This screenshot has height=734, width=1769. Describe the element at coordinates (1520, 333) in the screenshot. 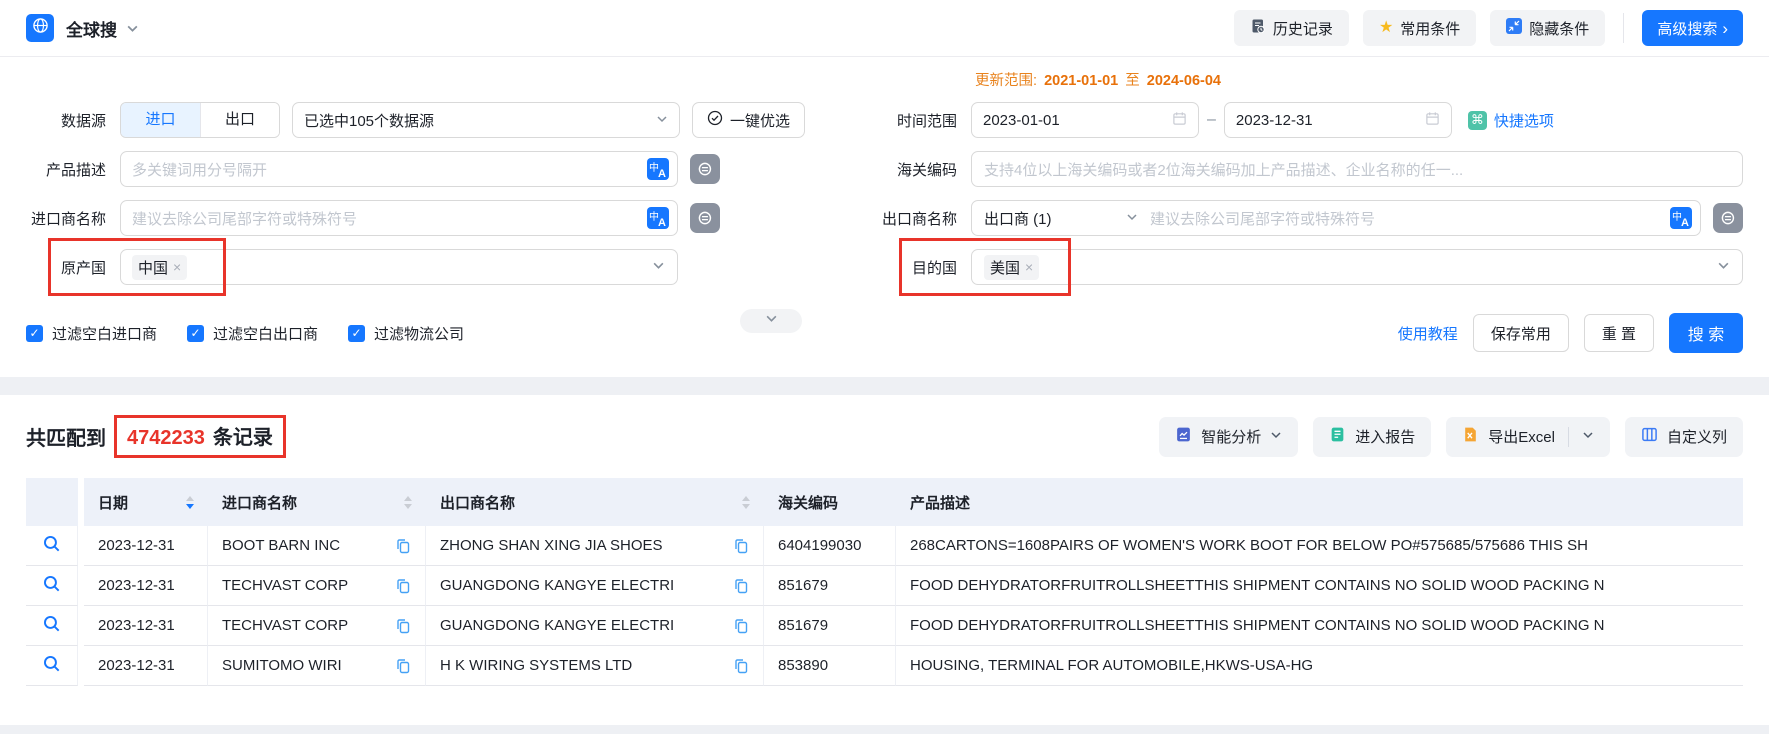

I see `save-common-button: 保存常用` at that location.